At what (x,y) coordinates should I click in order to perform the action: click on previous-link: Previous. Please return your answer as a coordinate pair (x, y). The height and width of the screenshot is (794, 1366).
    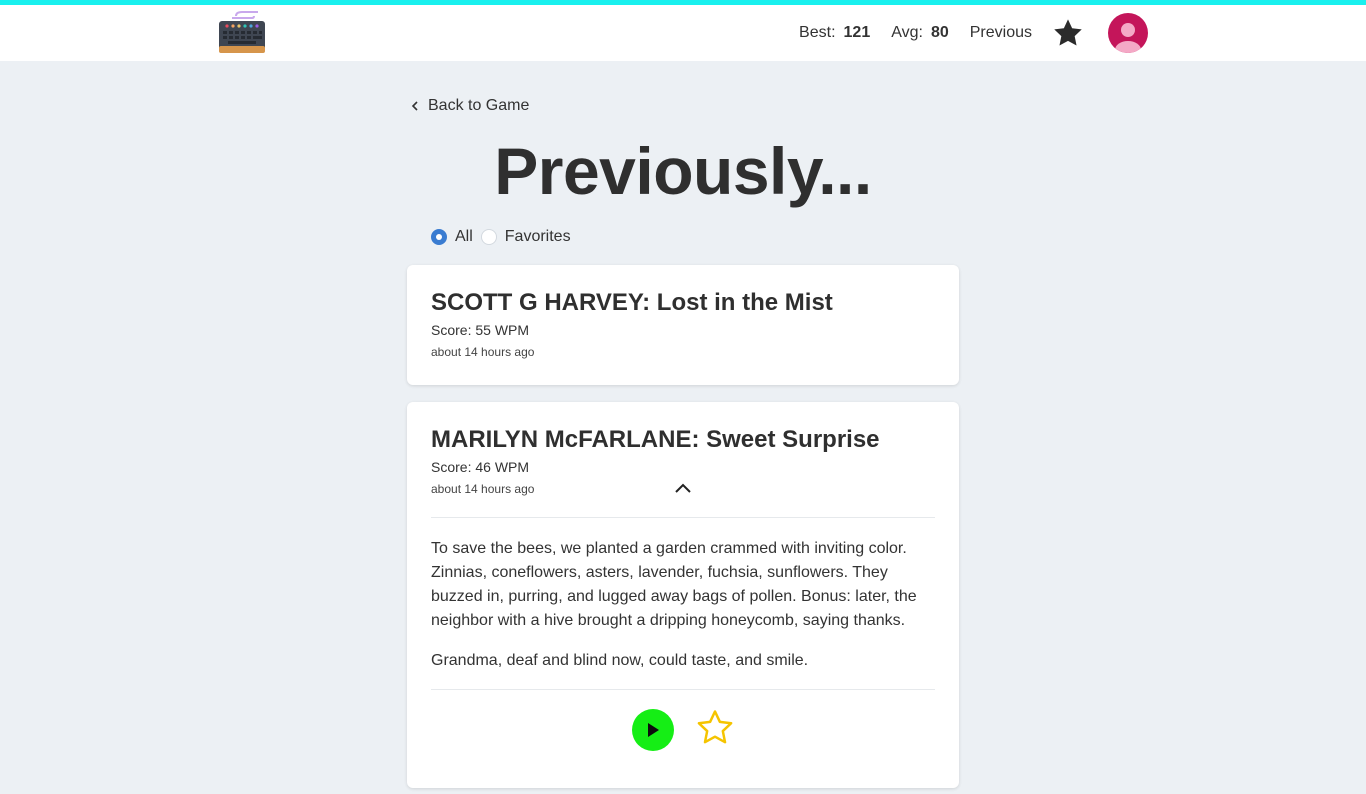
    Looking at the image, I should click on (1001, 33).